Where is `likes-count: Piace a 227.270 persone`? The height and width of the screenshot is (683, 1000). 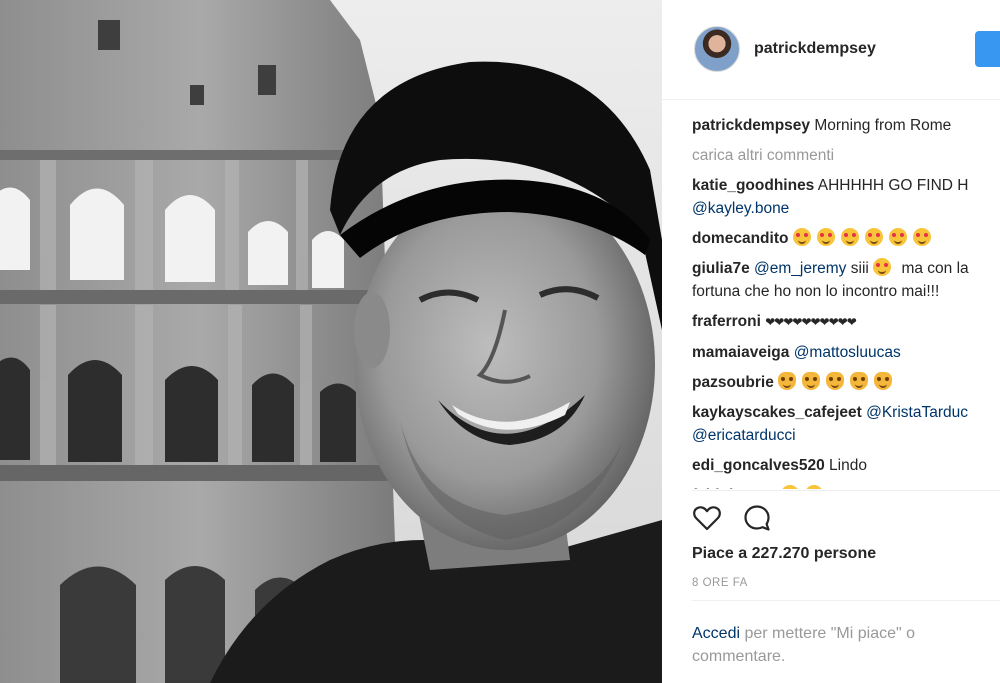 likes-count: Piace a 227.270 persone is located at coordinates (784, 554).